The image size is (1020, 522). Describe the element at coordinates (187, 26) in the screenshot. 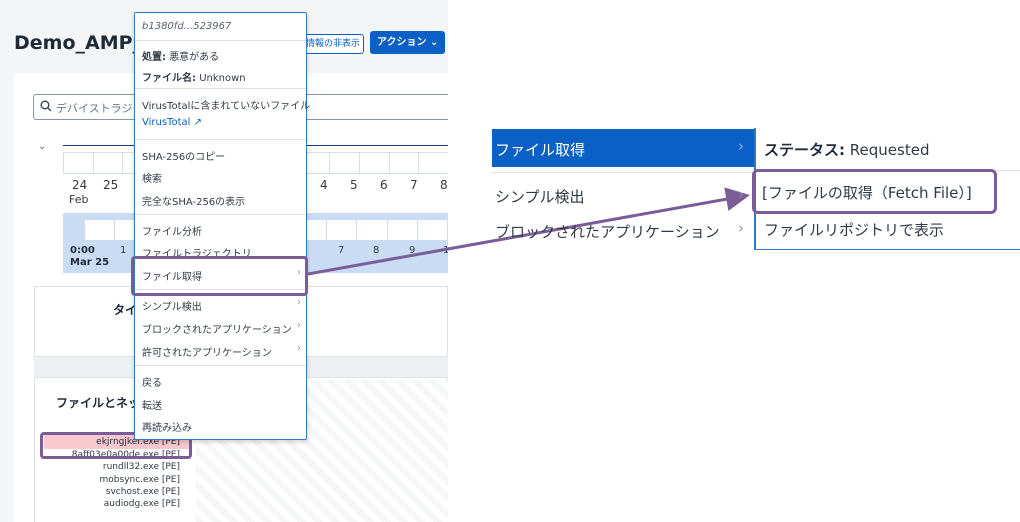

I see `hash-label: b1380fd...523967` at that location.